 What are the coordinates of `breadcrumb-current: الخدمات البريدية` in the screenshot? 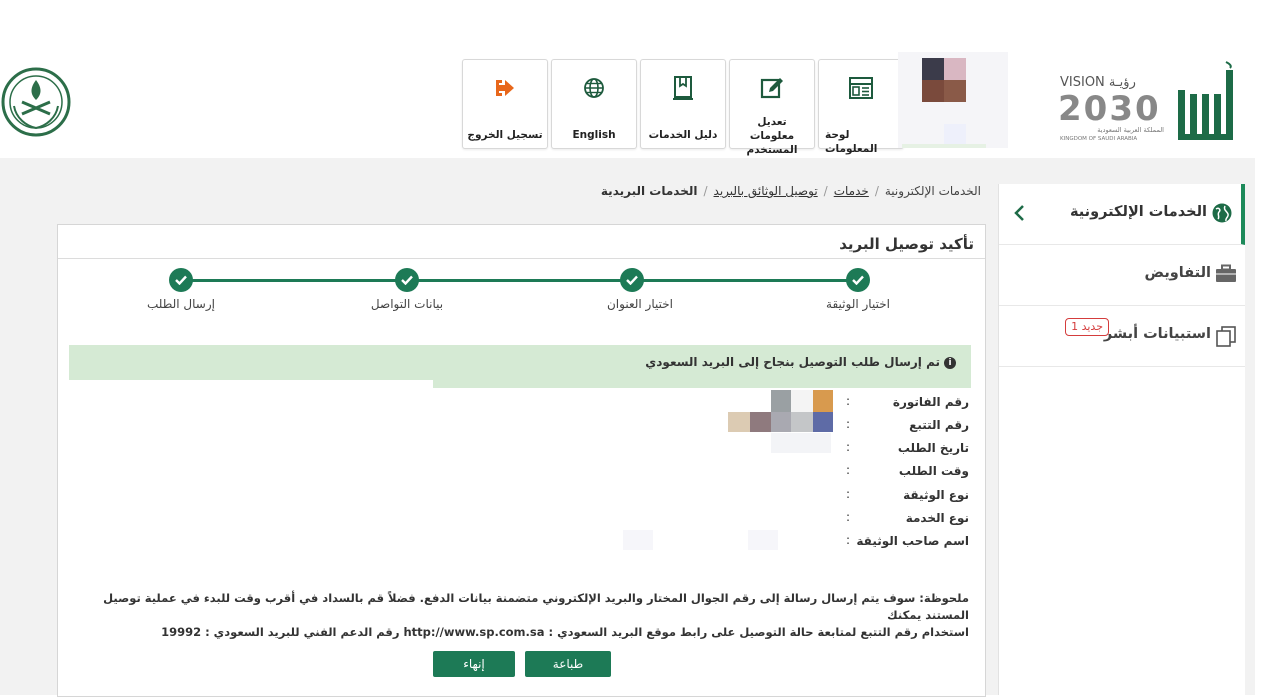 It's located at (649, 191).